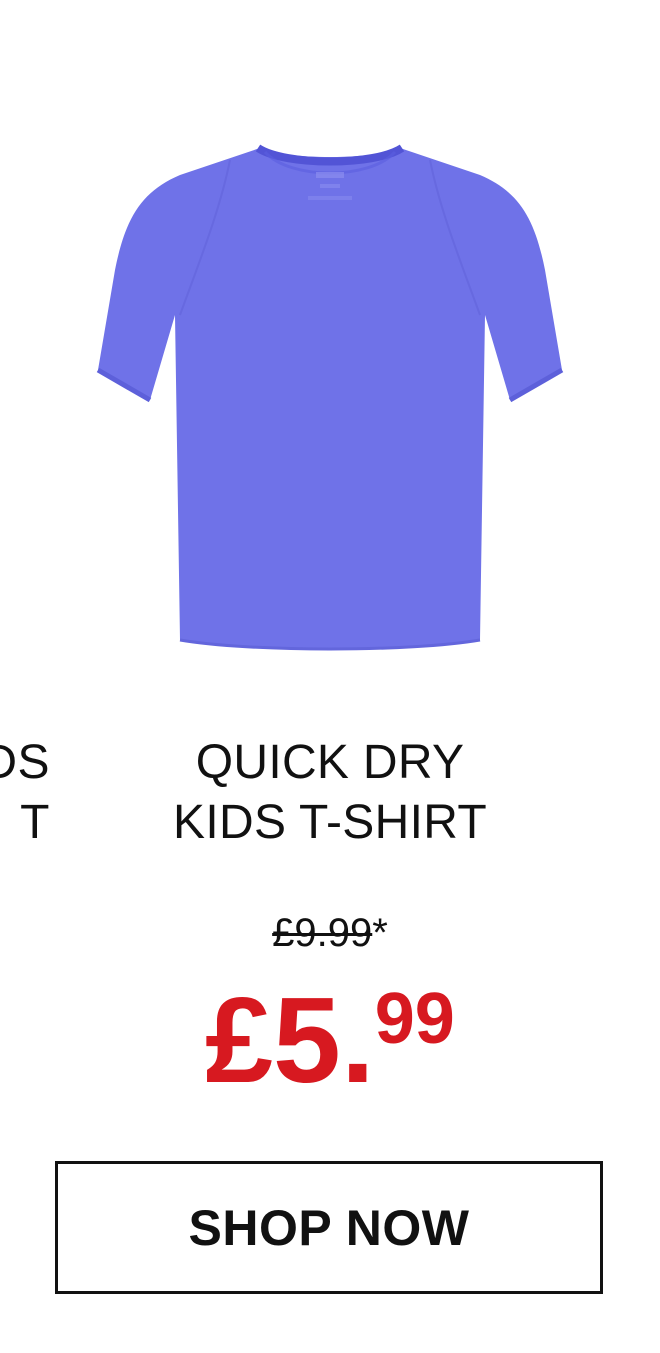 Image resolution: width=660 pixels, height=1353 pixels. What do you see at coordinates (290, 1040) in the screenshot?
I see `sale-price-main: £5.` at bounding box center [290, 1040].